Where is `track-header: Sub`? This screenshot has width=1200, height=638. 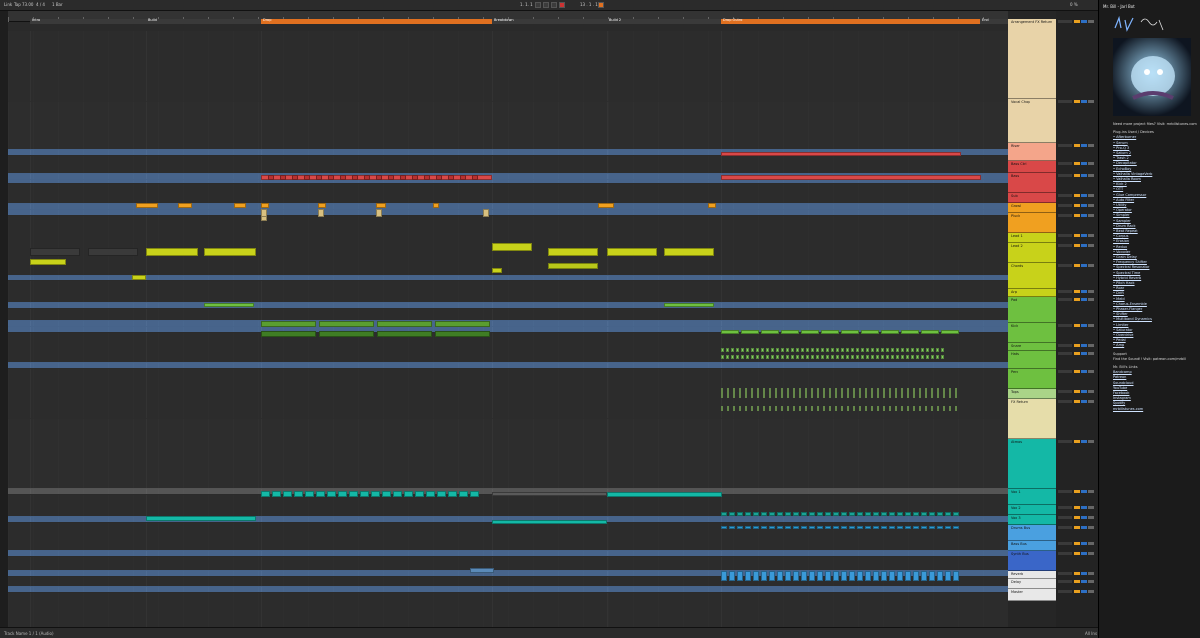 track-header: Sub is located at coordinates (1032, 198).